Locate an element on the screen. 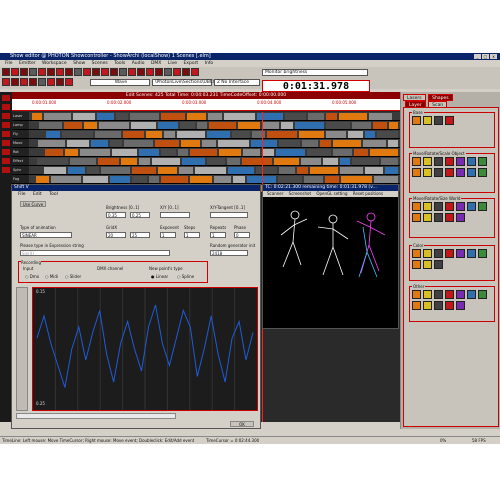  menu-tools: Tools is located at coordinates (119, 63).